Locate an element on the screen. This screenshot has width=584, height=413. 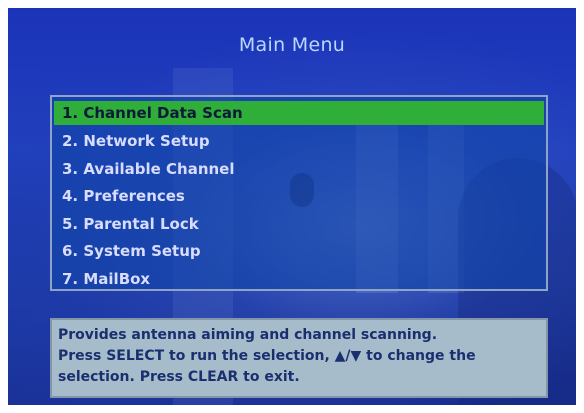
menu-item-mailbox: 7. MailBox is located at coordinates (299, 280).